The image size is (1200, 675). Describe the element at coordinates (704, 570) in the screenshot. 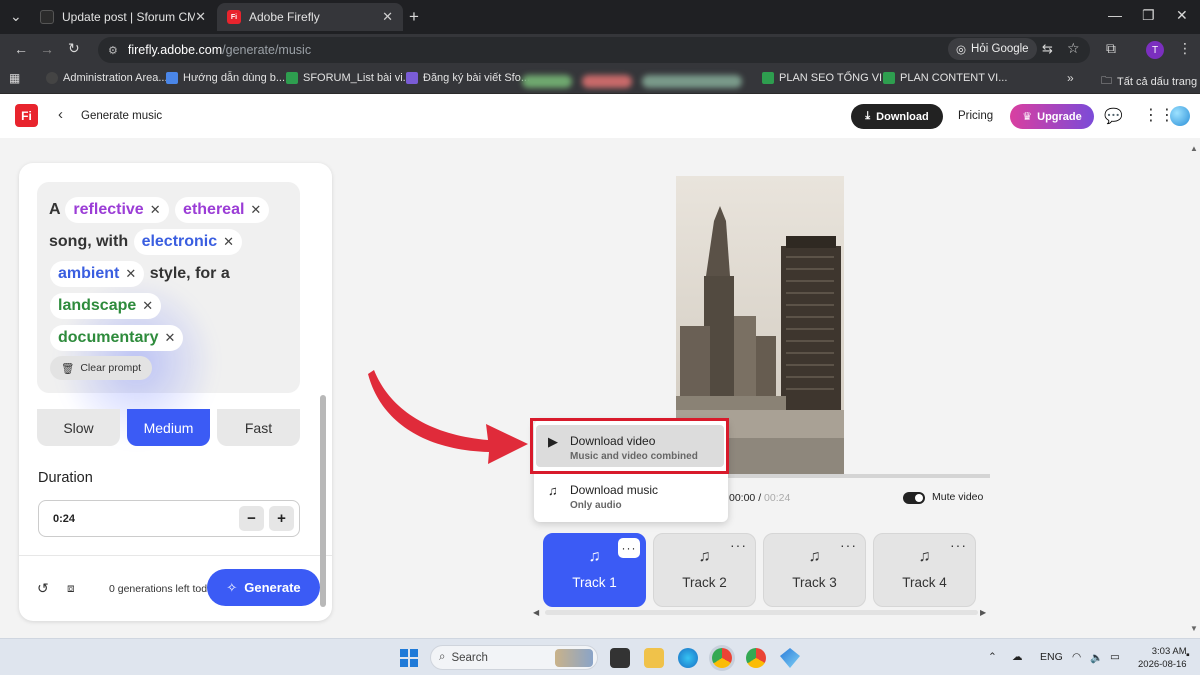

I see `track-card-2: ··· ♫ Track 2` at that location.